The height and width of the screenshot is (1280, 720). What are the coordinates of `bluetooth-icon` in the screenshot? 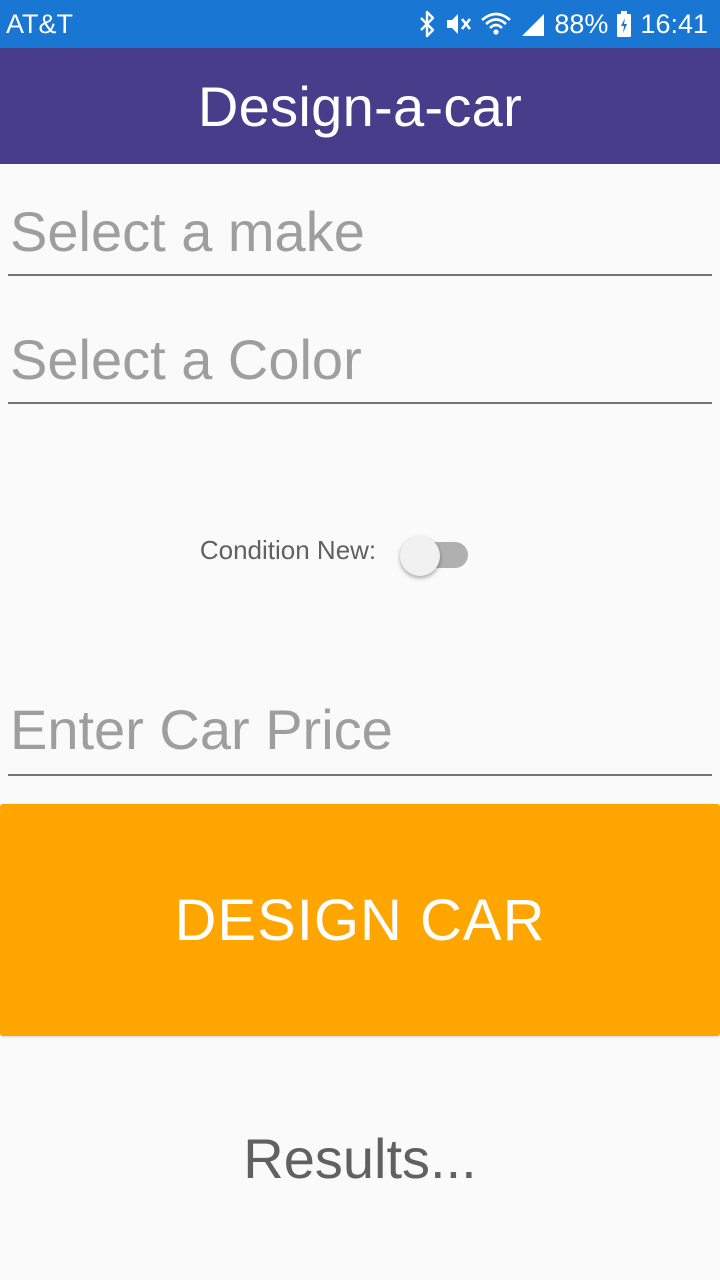 It's located at (427, 24).